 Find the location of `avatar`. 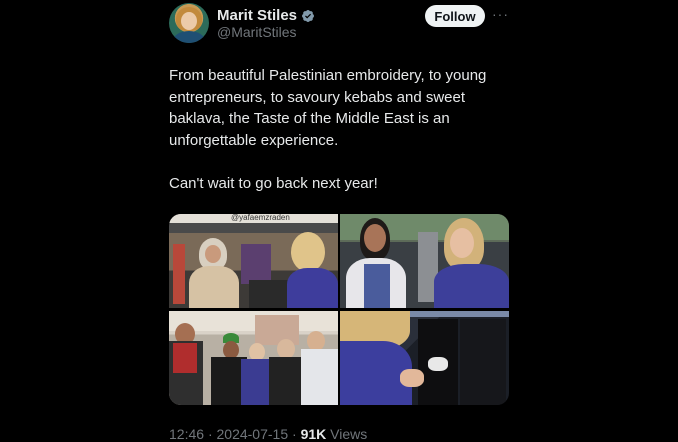

avatar is located at coordinates (189, 23).